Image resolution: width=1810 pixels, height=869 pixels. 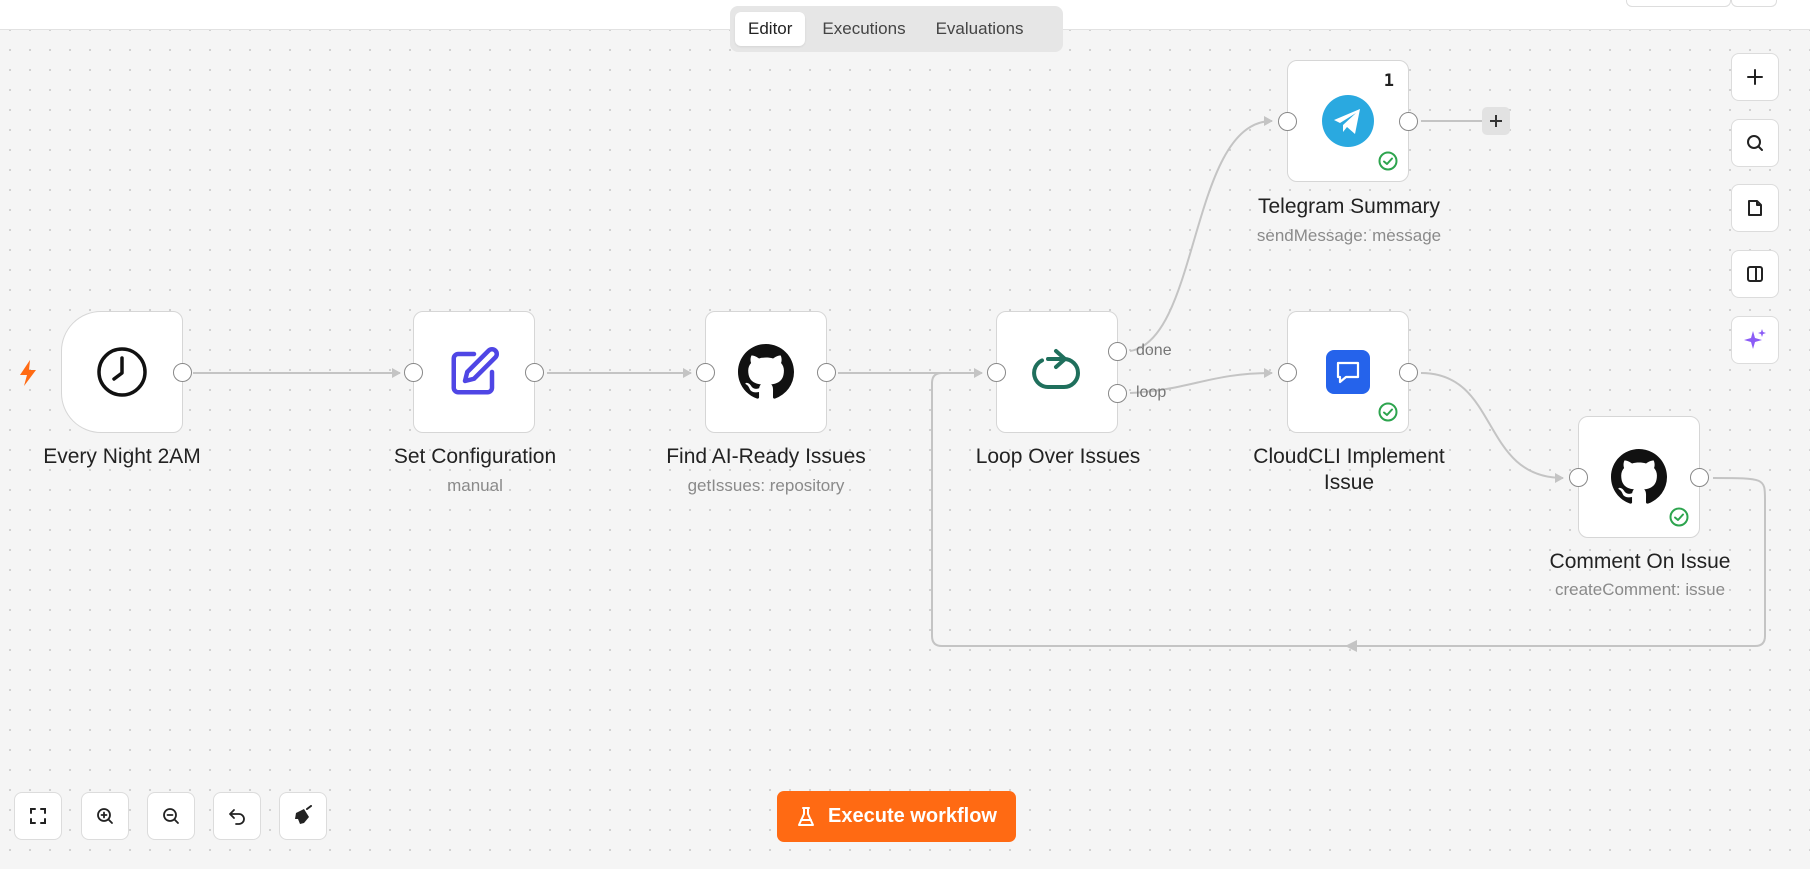 What do you see at coordinates (1349, 482) in the screenshot?
I see `node-title-line: Issue` at bounding box center [1349, 482].